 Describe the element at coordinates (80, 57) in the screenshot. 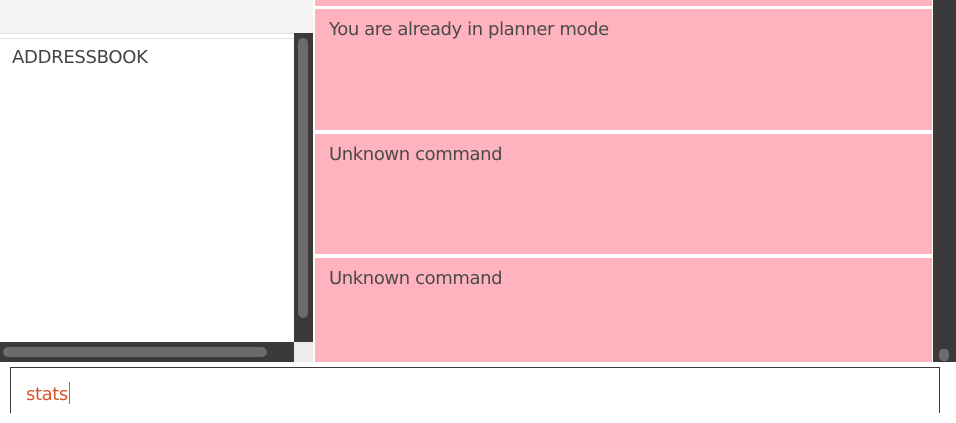

I see `list-item-label: ADDRESSBOOK` at that location.